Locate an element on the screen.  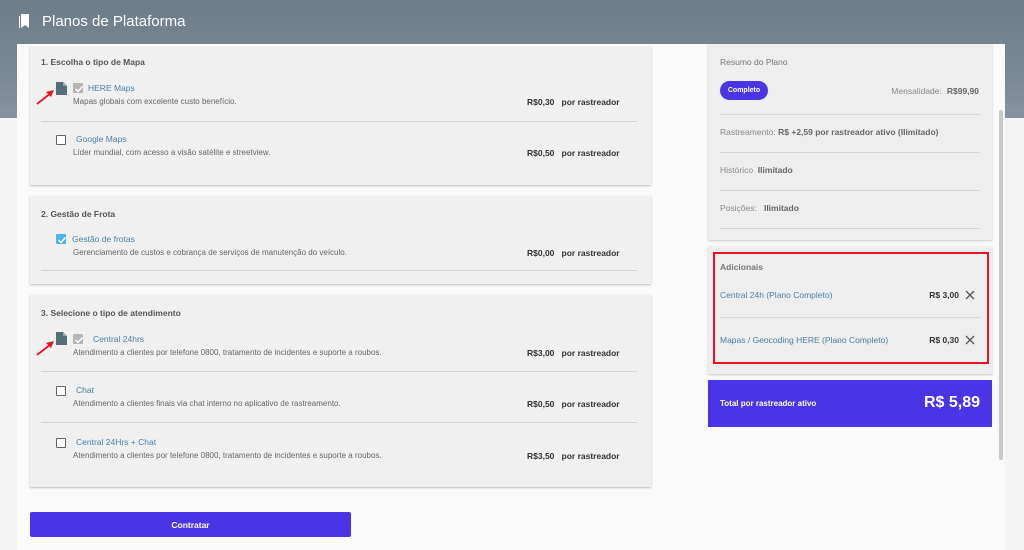
google-maps-checkbox is located at coordinates (61, 140).